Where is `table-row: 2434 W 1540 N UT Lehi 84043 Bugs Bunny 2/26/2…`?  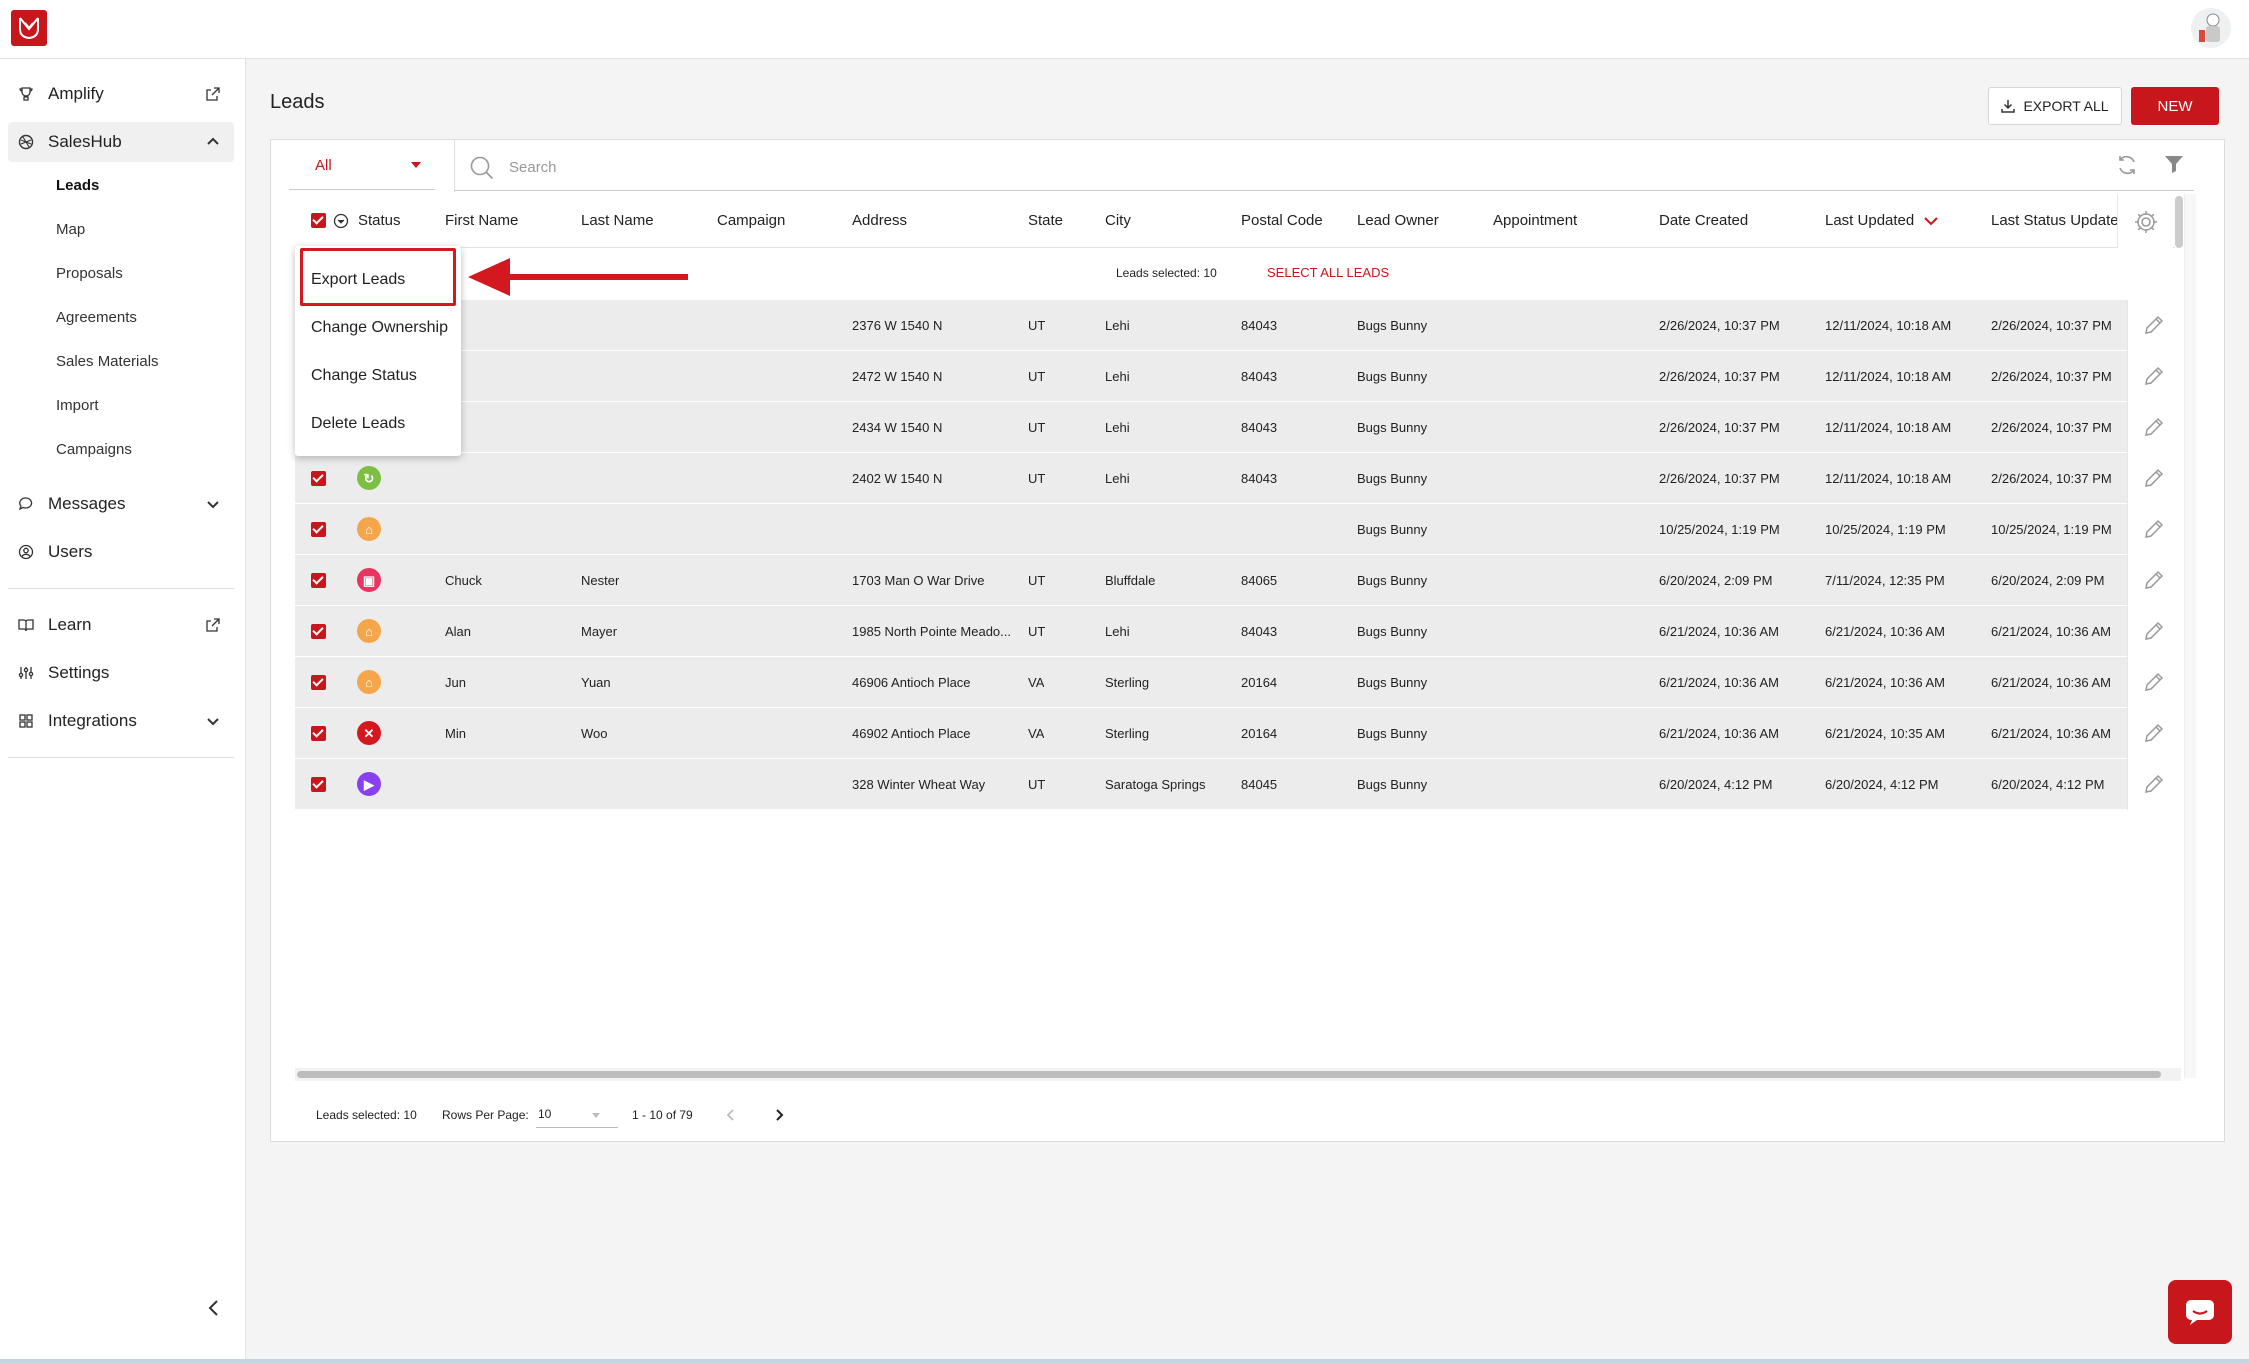
table-row: 2434 W 1540 N UT Lehi 84043 Bugs Bunny 2/26/2… is located at coordinates (1211, 427).